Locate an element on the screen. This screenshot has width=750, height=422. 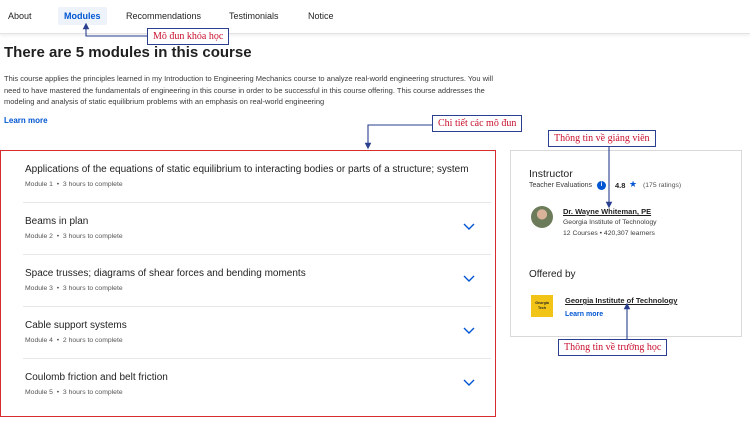
rating-value: 4.8 is located at coordinates (620, 185).